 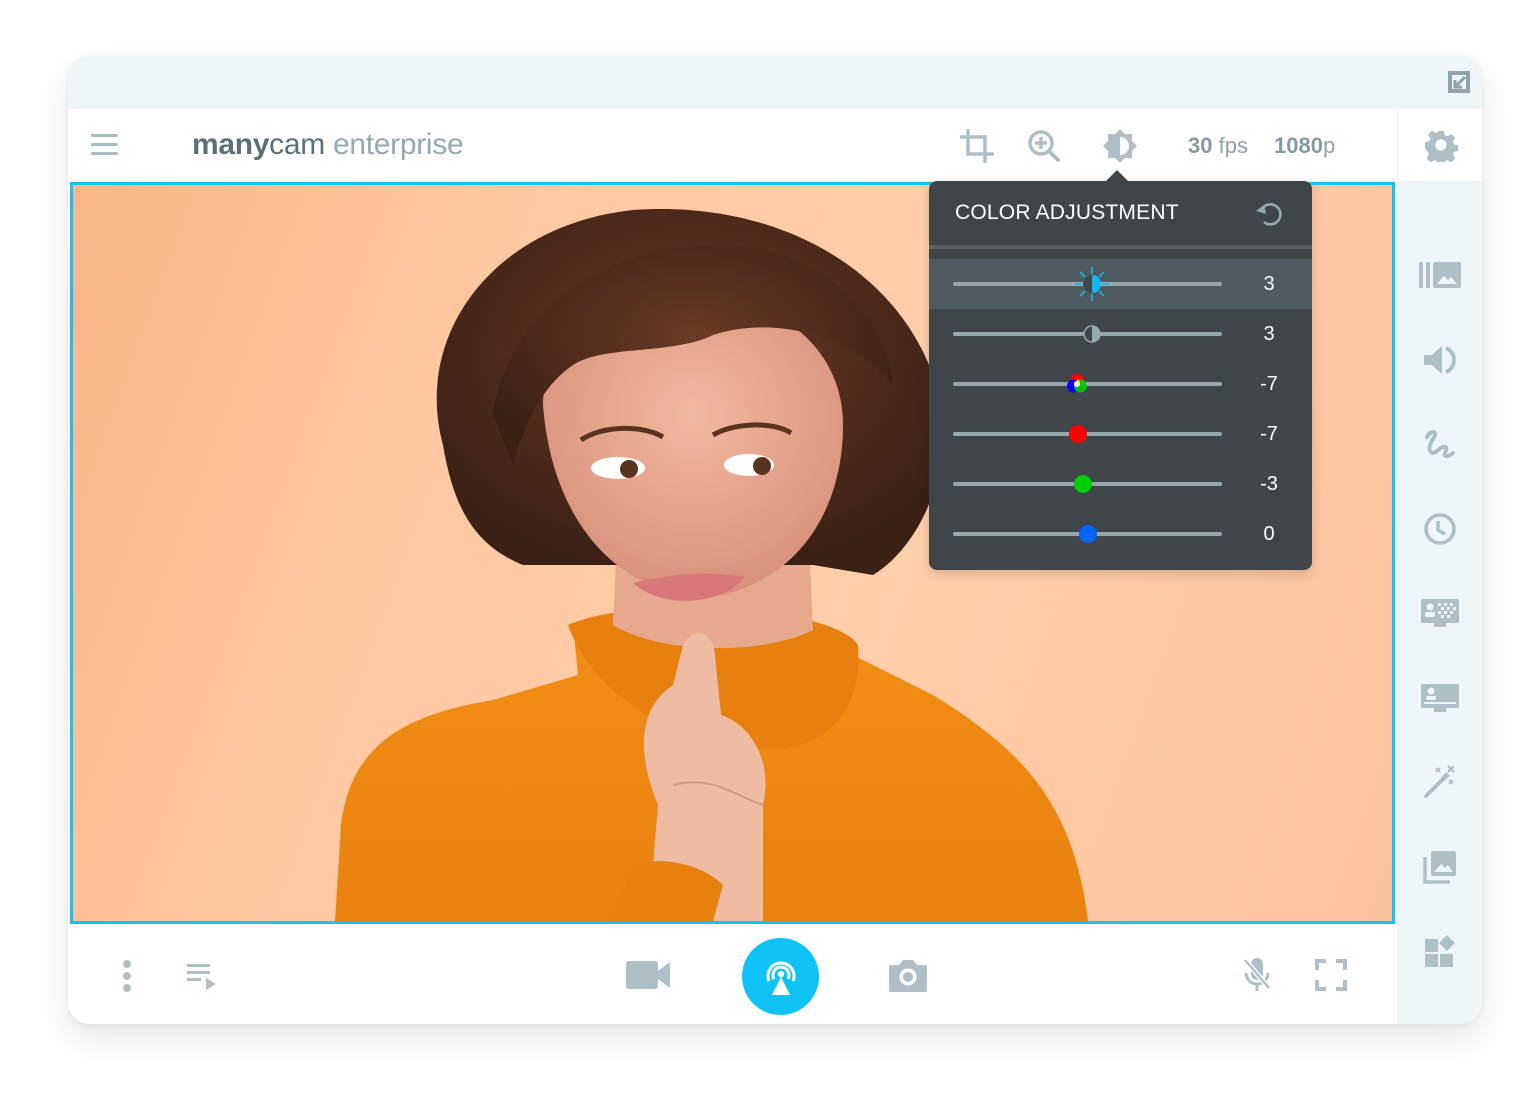 What do you see at coordinates (1269, 484) in the screenshot?
I see `green-value: -3` at bounding box center [1269, 484].